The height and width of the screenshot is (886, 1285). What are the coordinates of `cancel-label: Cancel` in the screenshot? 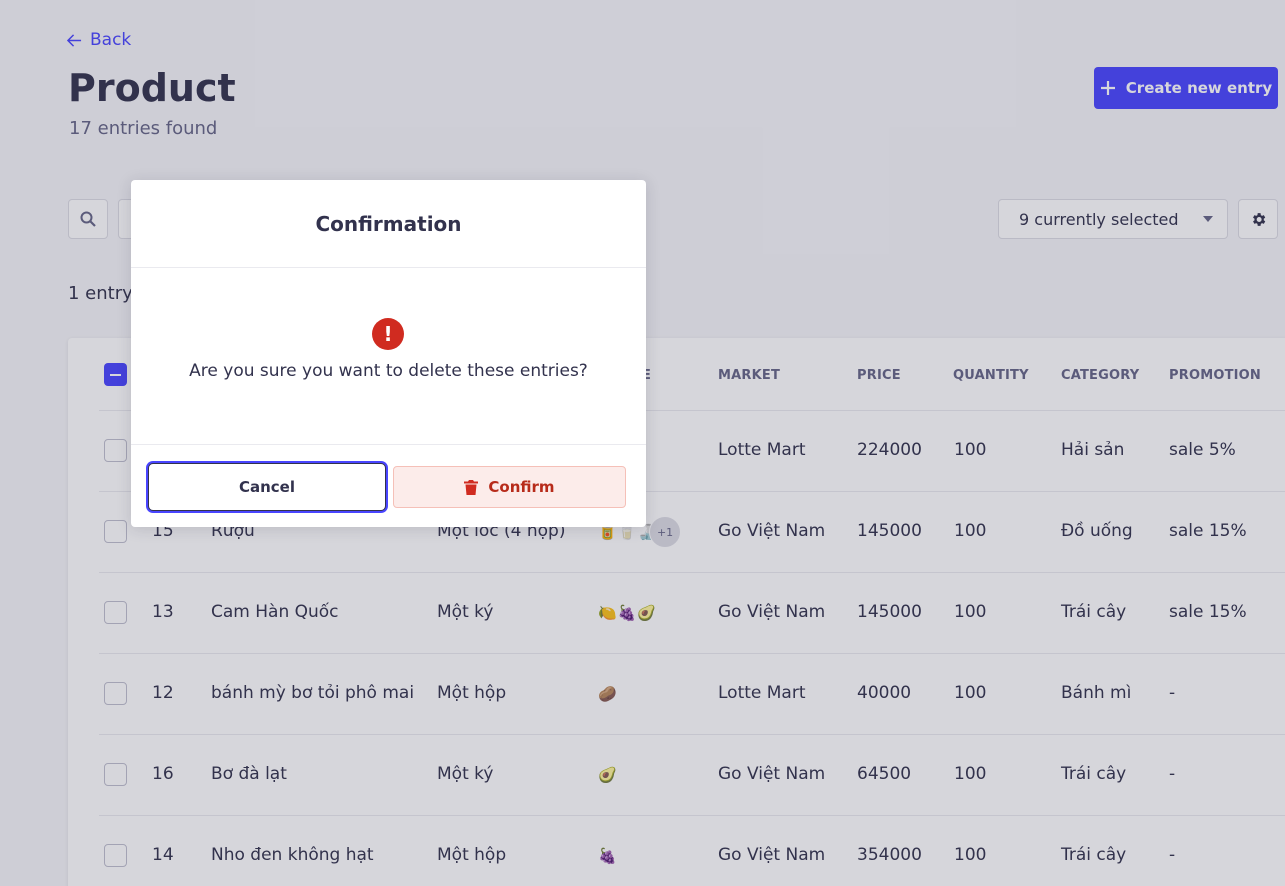 It's located at (266, 487).